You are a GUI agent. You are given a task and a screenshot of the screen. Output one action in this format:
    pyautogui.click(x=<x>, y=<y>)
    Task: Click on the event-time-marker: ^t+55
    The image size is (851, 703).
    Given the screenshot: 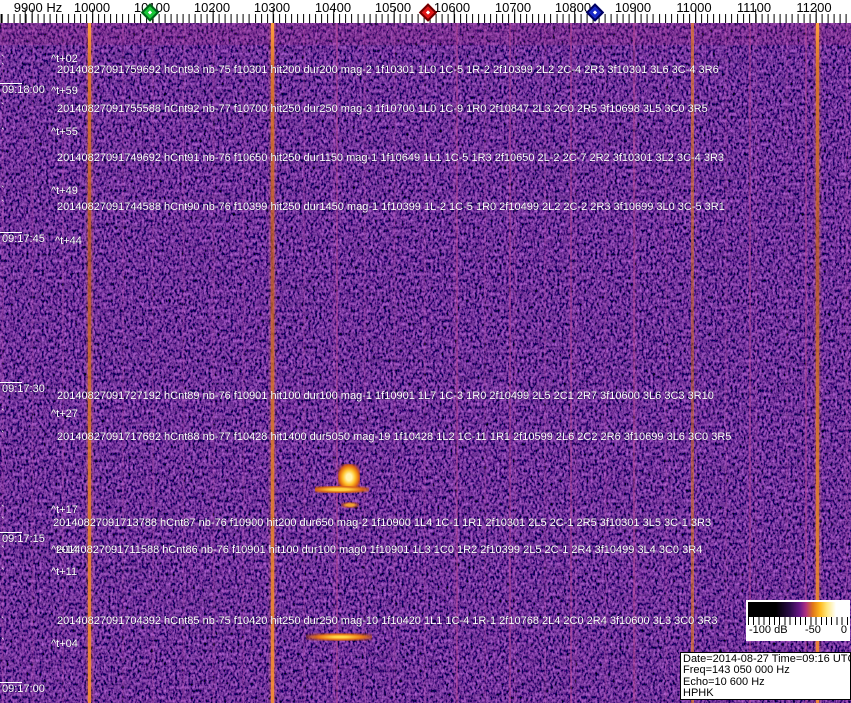 What is the action you would take?
    pyautogui.click(x=64, y=132)
    